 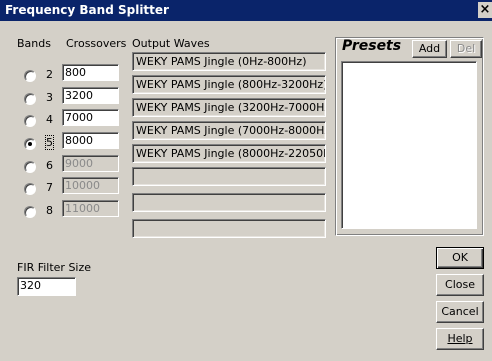 What do you see at coordinates (49, 74) in the screenshot?
I see `band-number: 2` at bounding box center [49, 74].